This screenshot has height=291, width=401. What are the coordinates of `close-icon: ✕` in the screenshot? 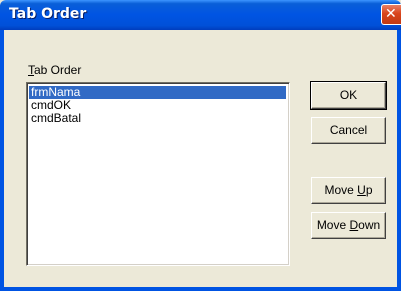 It's located at (391, 14).